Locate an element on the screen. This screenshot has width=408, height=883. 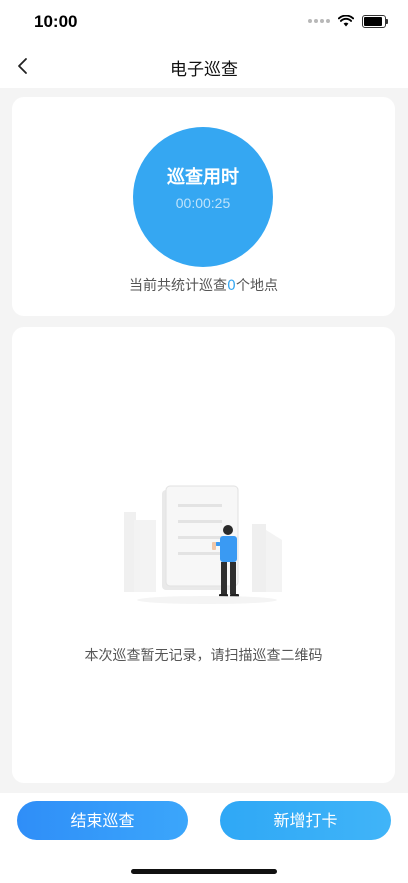
status-time: 10:00 is located at coordinates (56, 21).